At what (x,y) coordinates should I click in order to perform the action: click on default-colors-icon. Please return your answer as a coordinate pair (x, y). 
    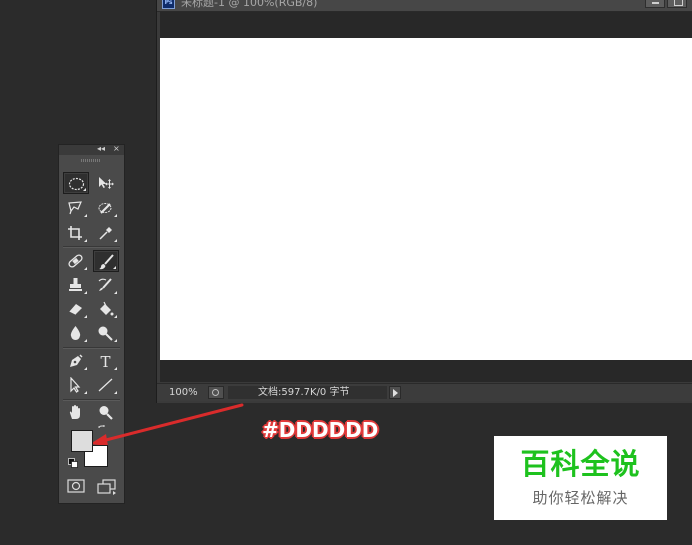
    Looking at the image, I should click on (73, 463).